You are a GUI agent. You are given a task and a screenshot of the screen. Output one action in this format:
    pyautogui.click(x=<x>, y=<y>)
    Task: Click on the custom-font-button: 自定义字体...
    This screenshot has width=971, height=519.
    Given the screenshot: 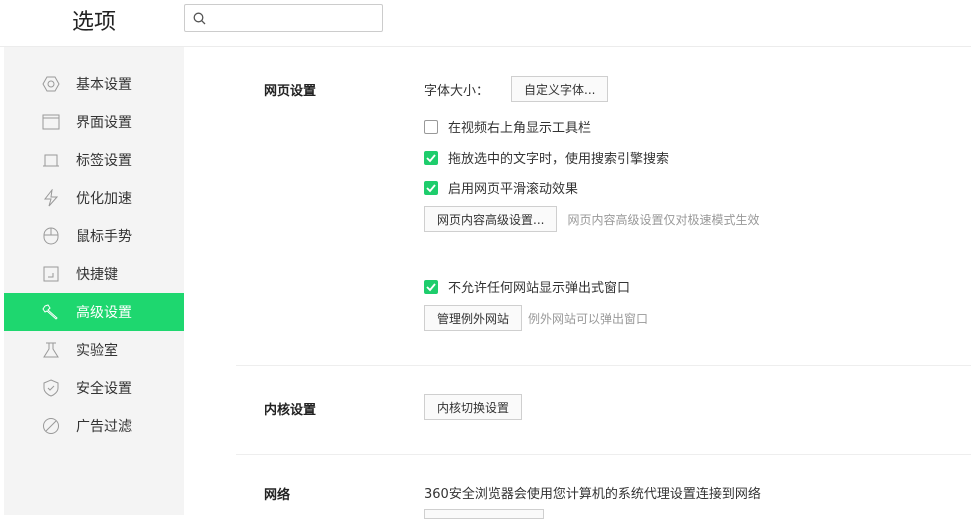 What is the action you would take?
    pyautogui.click(x=560, y=89)
    